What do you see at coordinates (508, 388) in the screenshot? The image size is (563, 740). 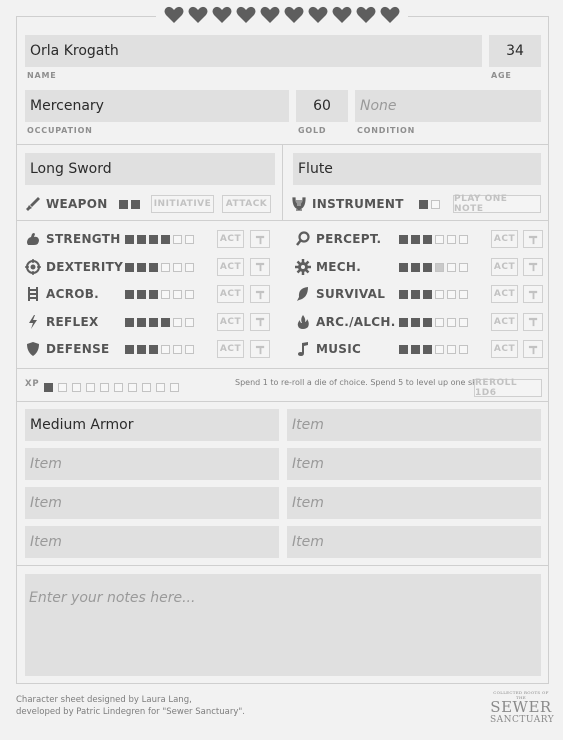 I see `reroll-button: REROLL 1D6` at bounding box center [508, 388].